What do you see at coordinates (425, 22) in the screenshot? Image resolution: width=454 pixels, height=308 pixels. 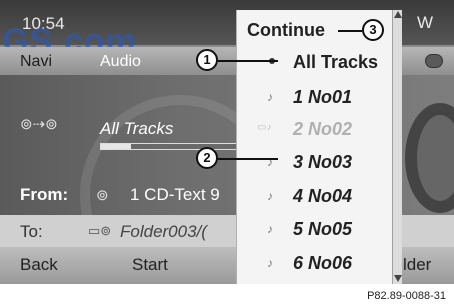 I see `status-indicator: W` at bounding box center [425, 22].